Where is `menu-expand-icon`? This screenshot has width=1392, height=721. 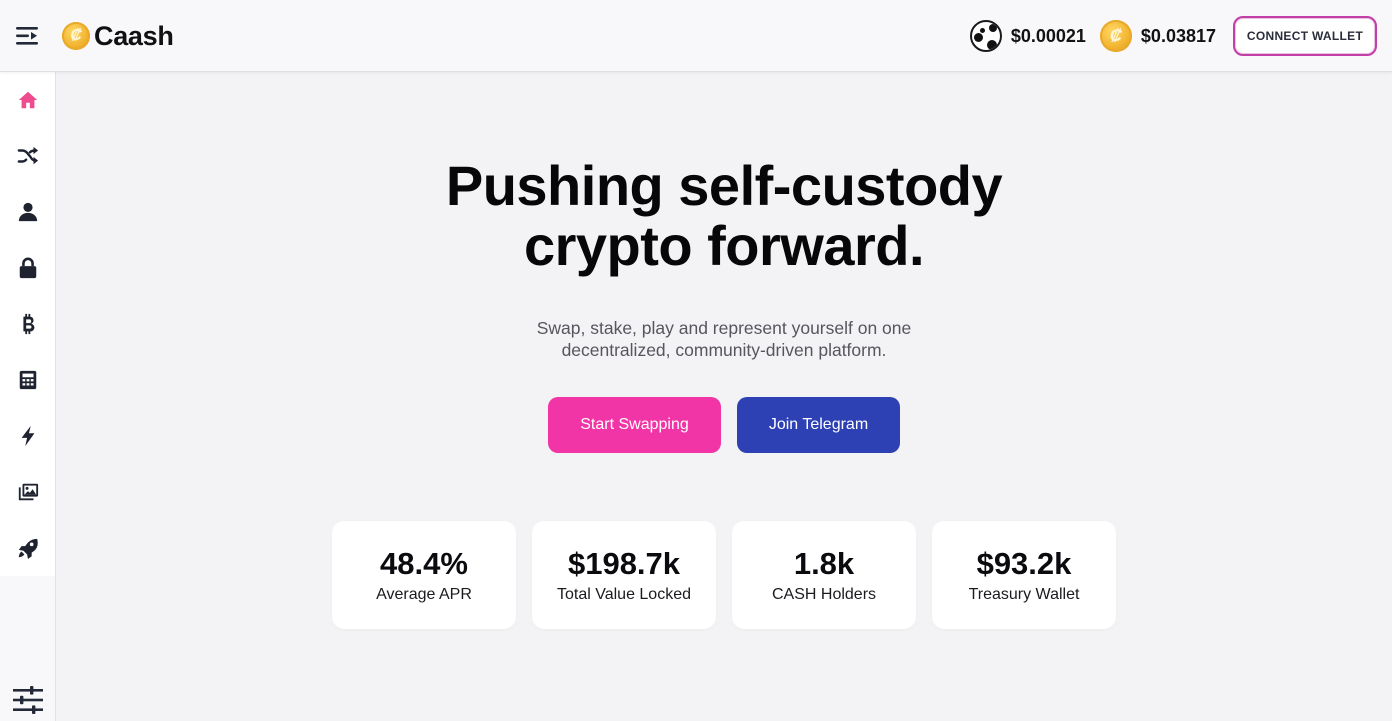 menu-expand-icon is located at coordinates (27, 36).